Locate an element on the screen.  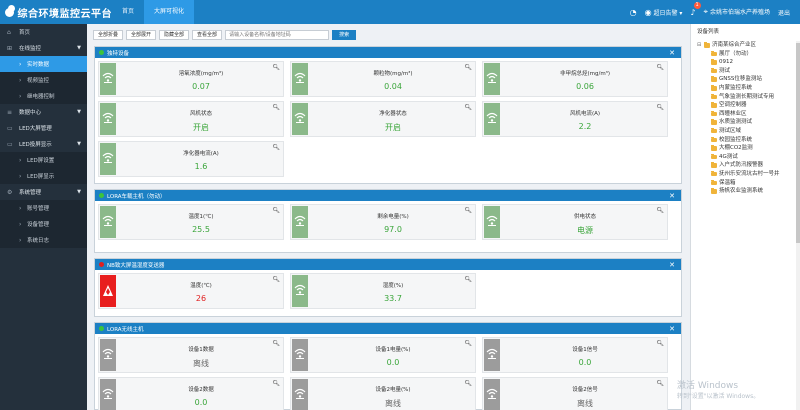
tab-home: 首页 is located at coordinates (128, 12).